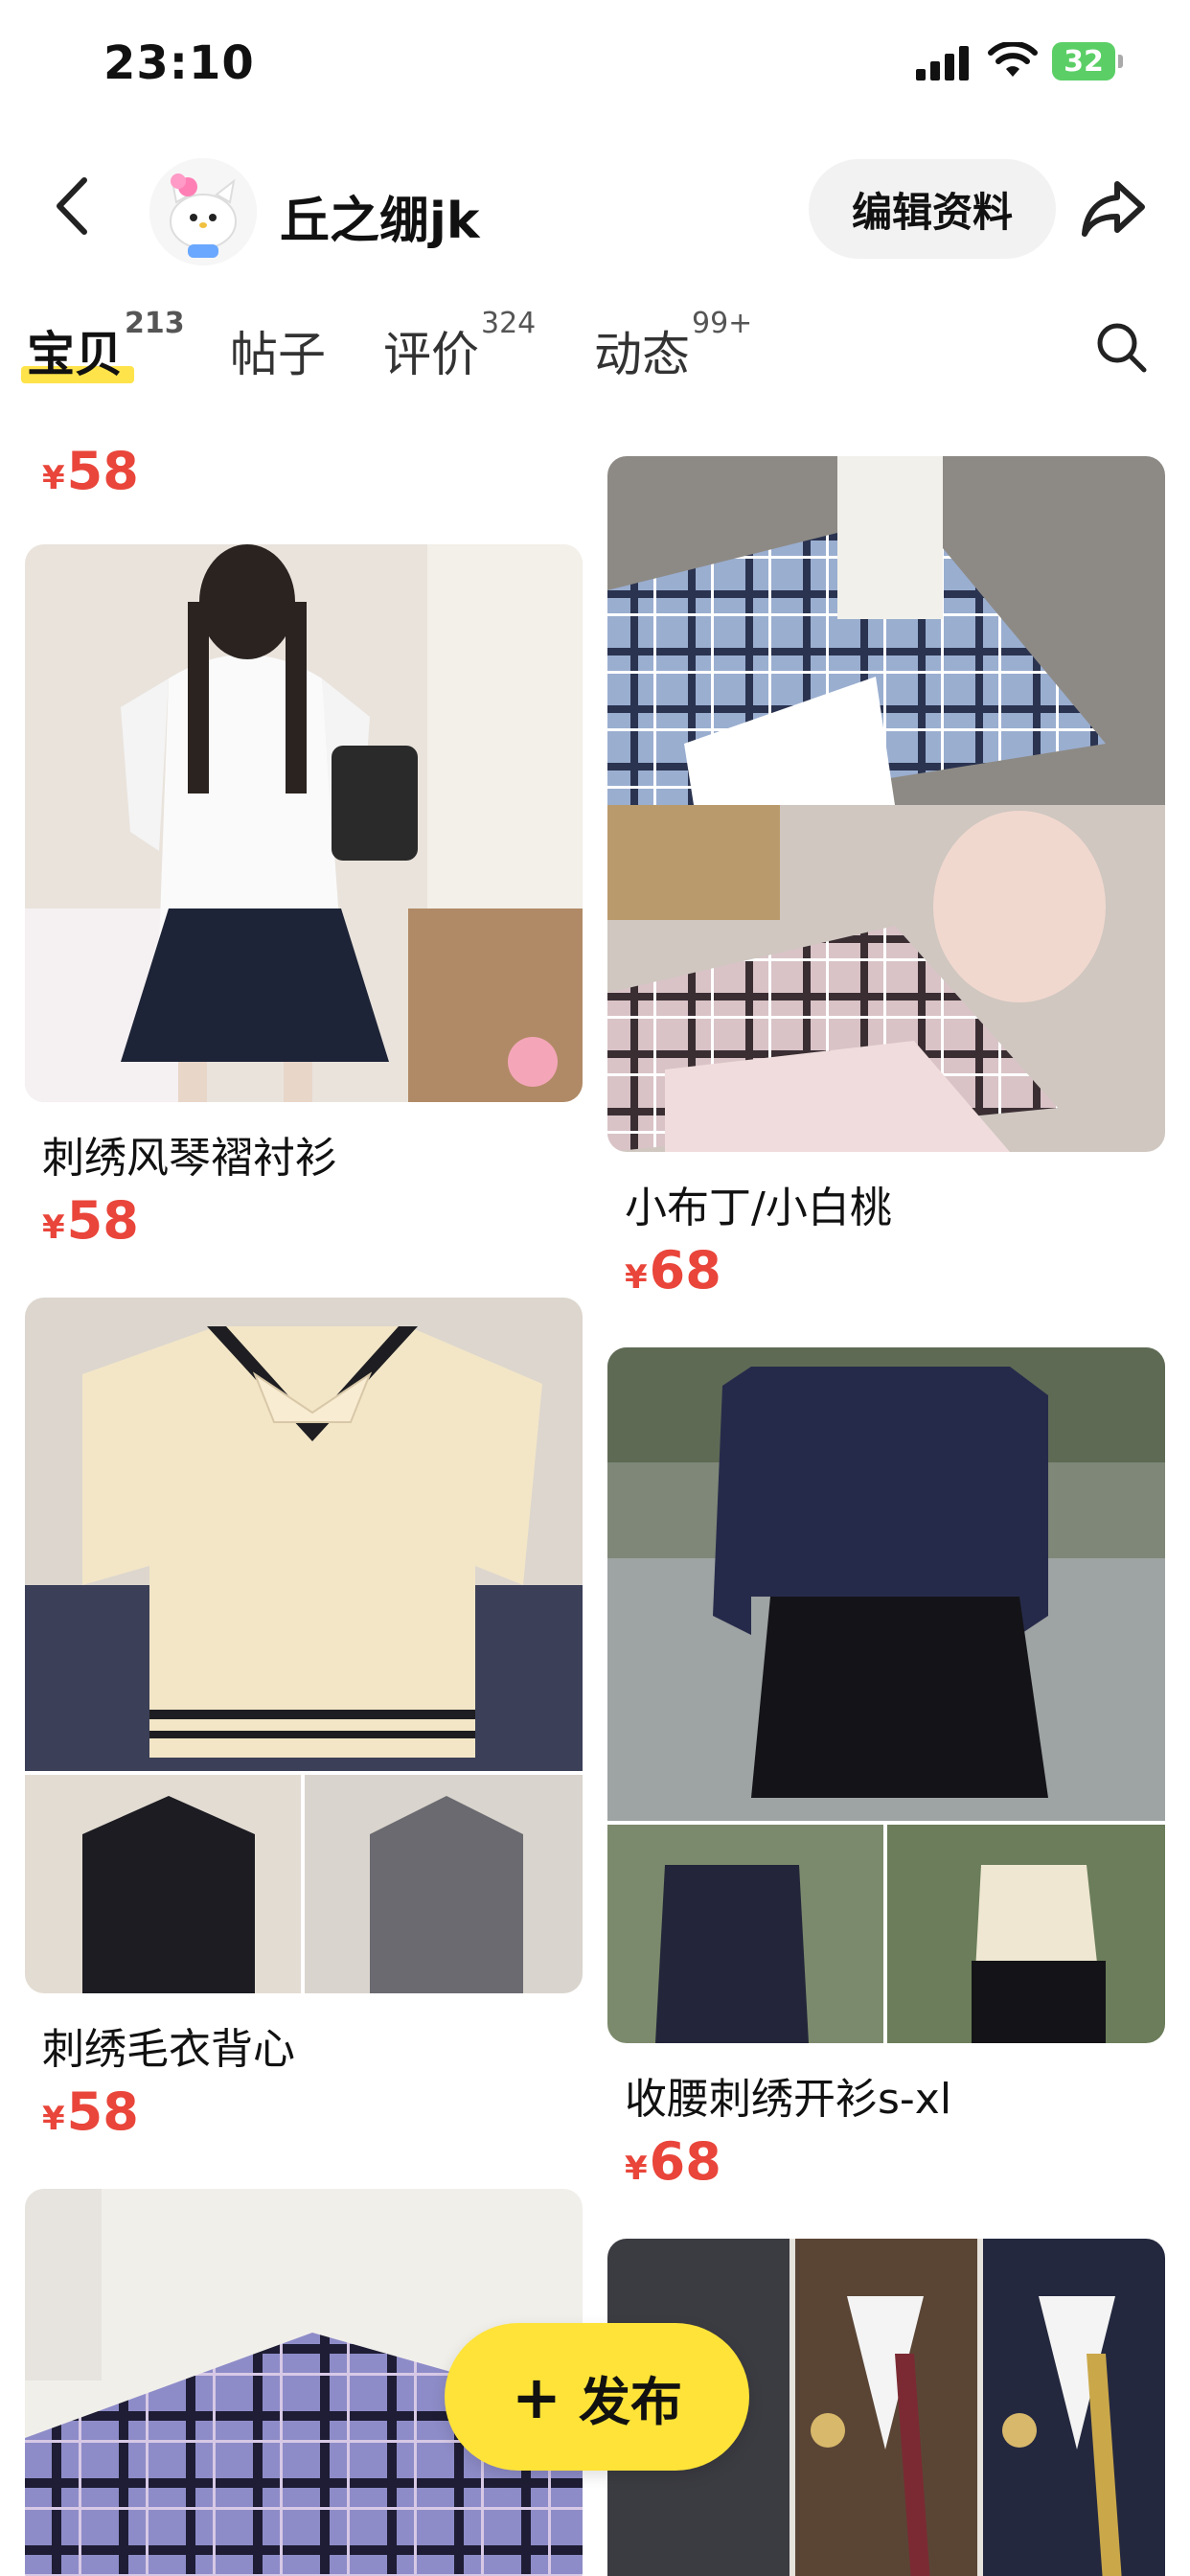 This screenshot has height=2576, width=1190. I want to click on product-title: 刺绣毛衣背心, so click(168, 2045).